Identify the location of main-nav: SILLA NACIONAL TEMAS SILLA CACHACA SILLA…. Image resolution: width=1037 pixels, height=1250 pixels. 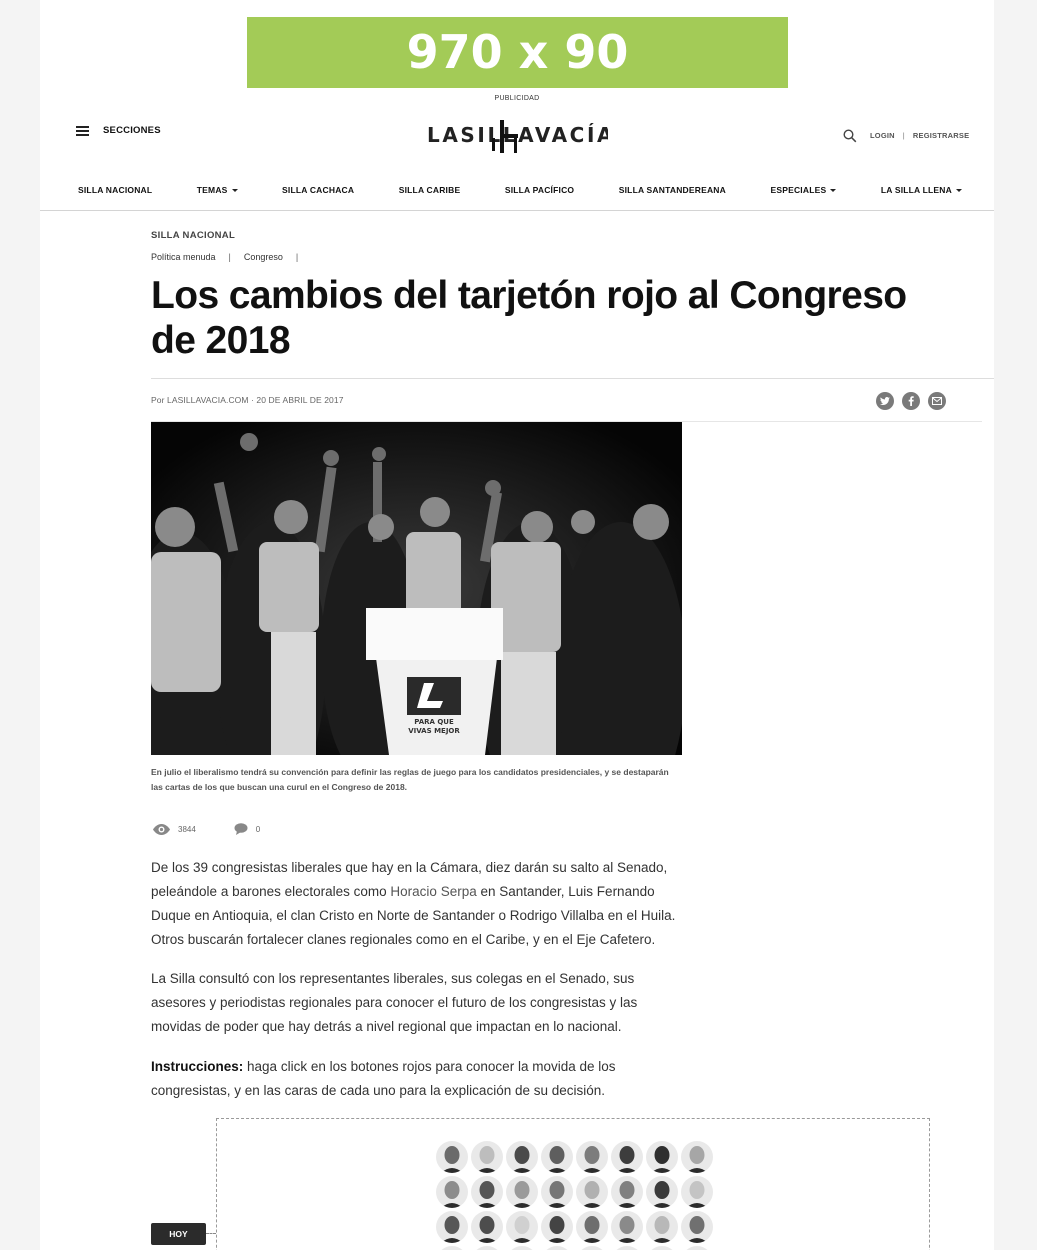
(520, 190).